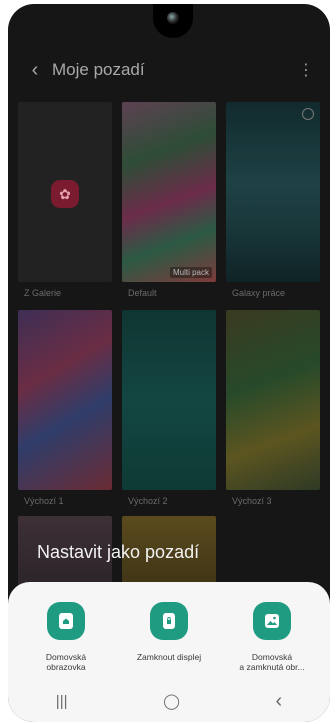  Describe the element at coordinates (66, 662) in the screenshot. I see `option-label: Domovská obrazovka` at that location.